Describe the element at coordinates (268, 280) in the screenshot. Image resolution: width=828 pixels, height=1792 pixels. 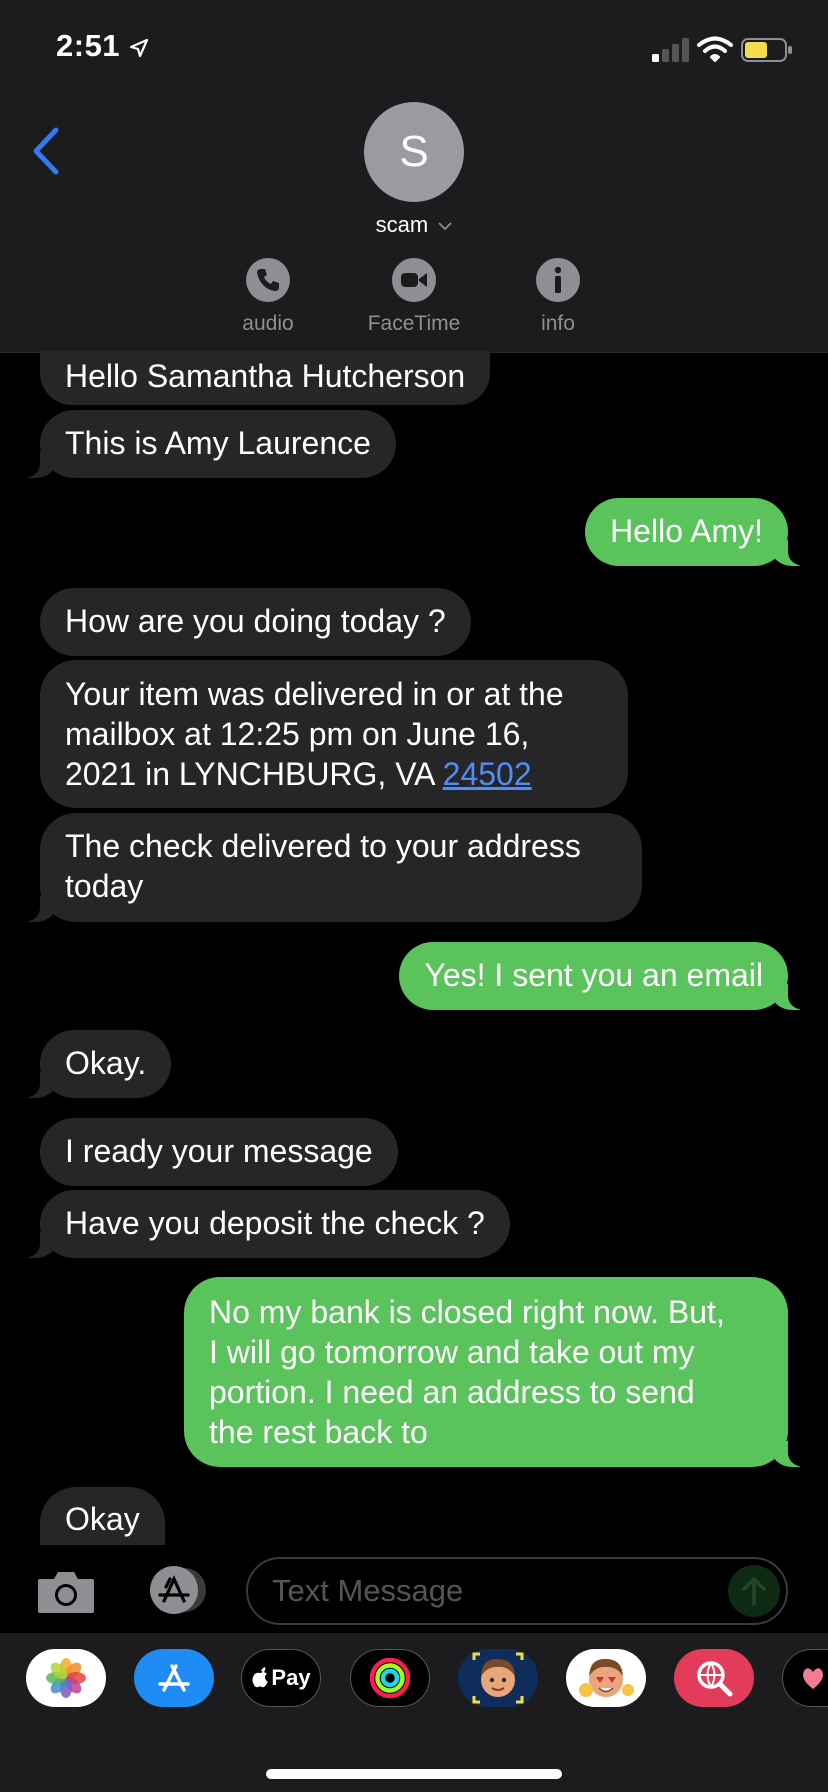
I see `phone-icon` at that location.